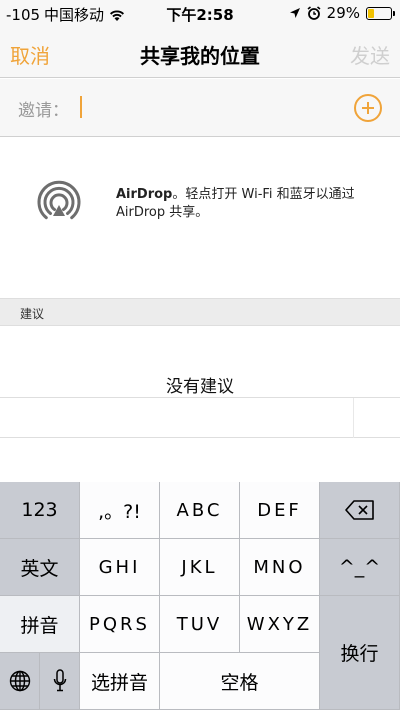 Image resolution: width=400 pixels, height=710 pixels. What do you see at coordinates (120, 681) in the screenshot?
I see `select-pinyin-key: 选拼音` at bounding box center [120, 681].